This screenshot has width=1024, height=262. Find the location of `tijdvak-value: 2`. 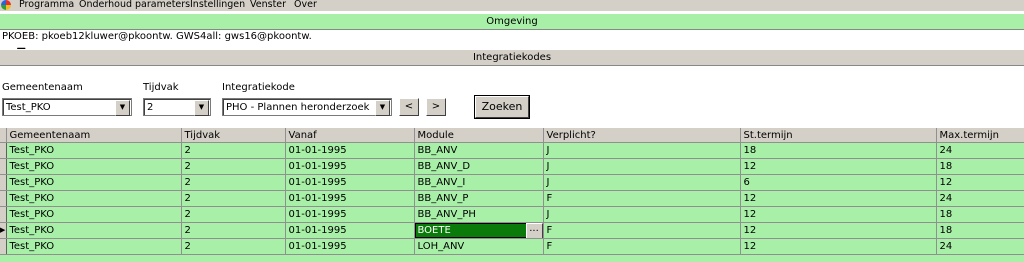

tijdvak-value: 2 is located at coordinates (150, 107).